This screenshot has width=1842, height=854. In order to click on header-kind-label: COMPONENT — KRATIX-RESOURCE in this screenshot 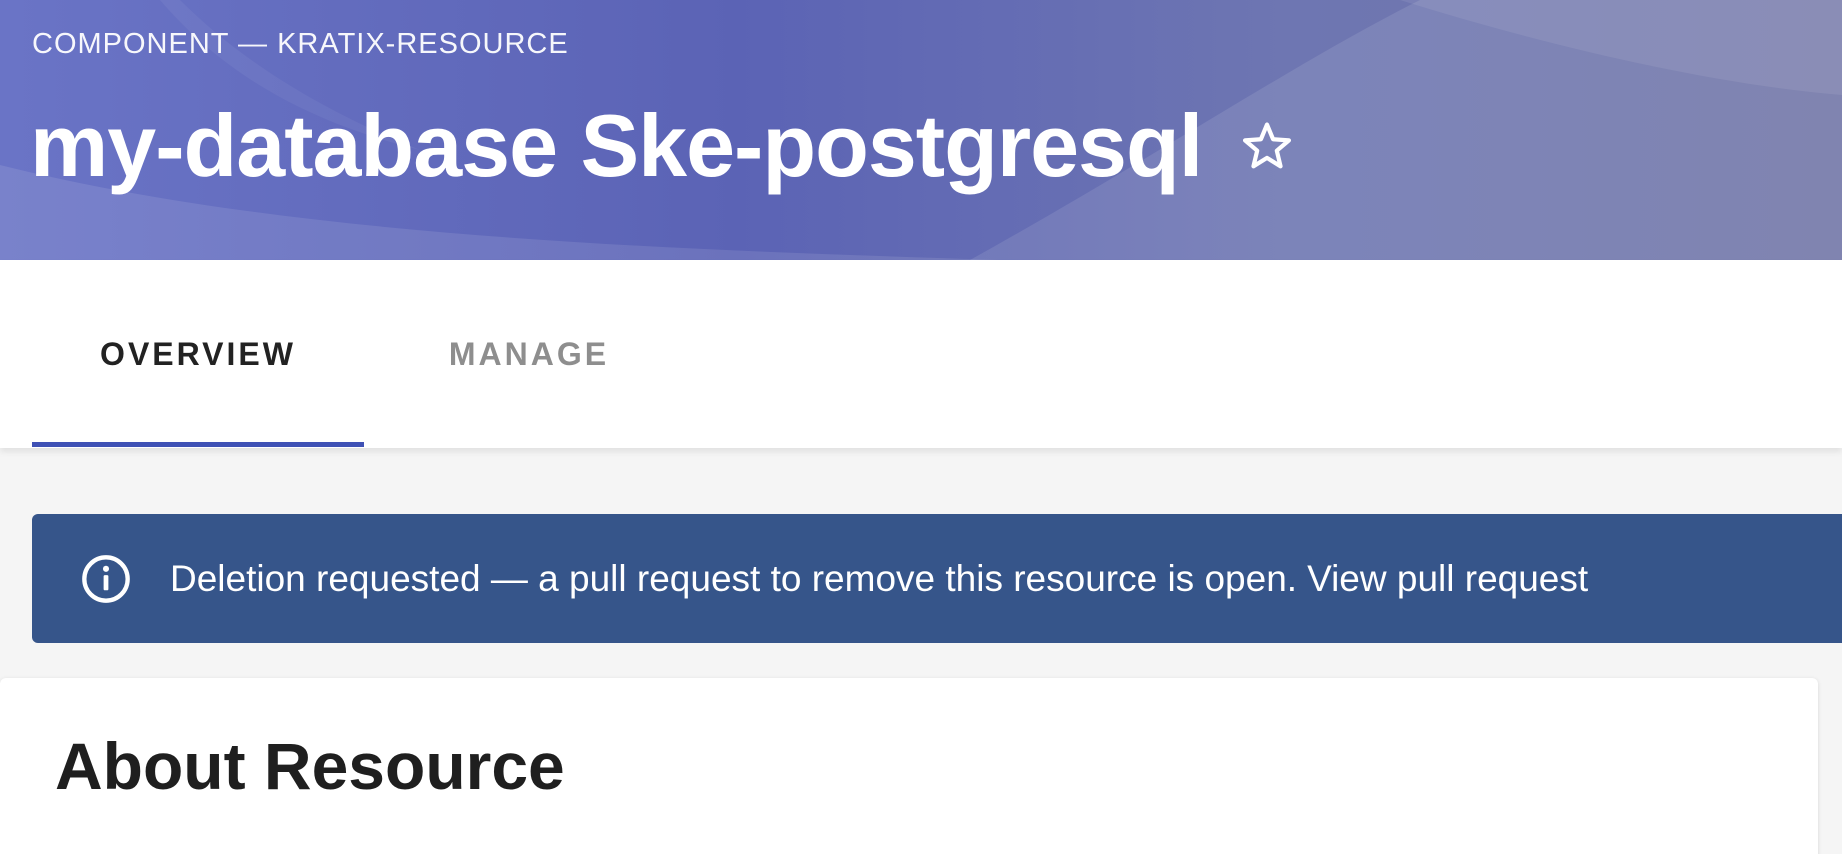, I will do `click(300, 44)`.